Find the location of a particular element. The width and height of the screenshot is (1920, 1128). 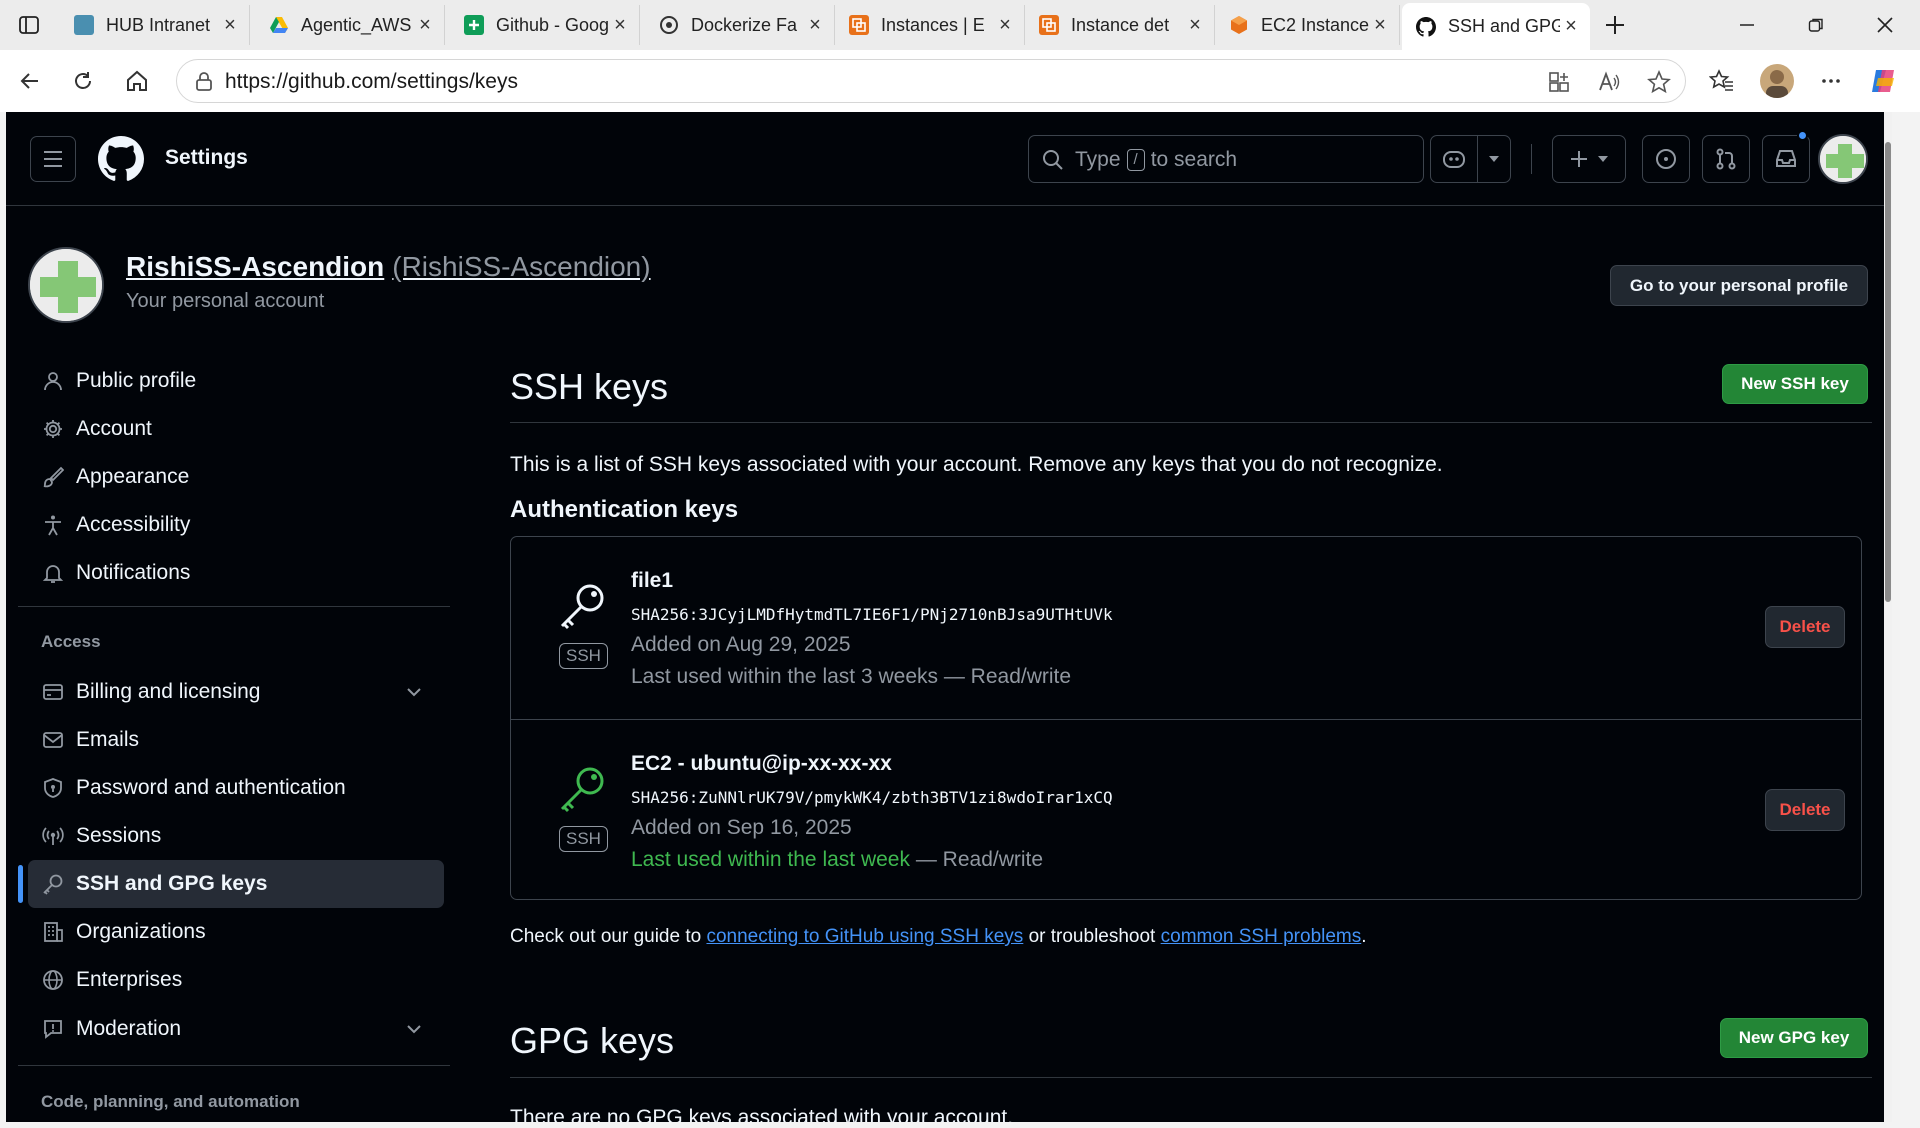

app-available-icon is located at coordinates (1559, 82).